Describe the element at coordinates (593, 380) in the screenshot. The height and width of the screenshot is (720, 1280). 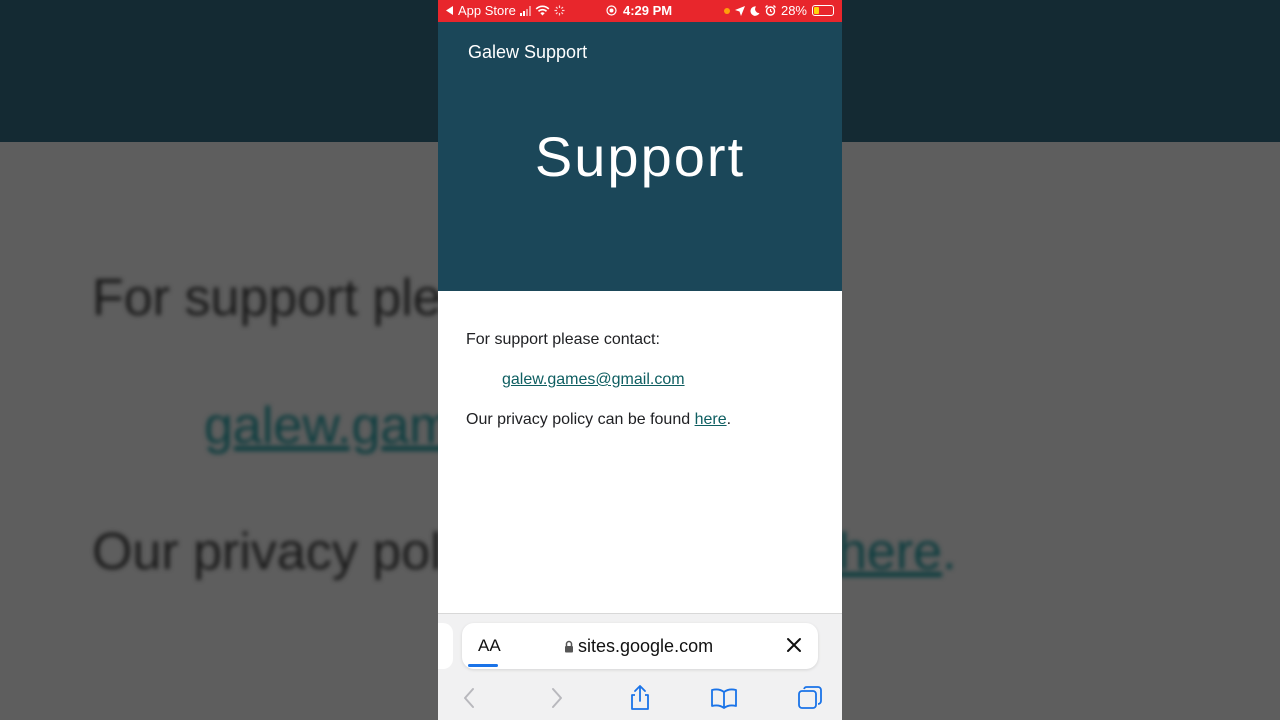
I see `email-link: galew.games@gmail.com` at that location.